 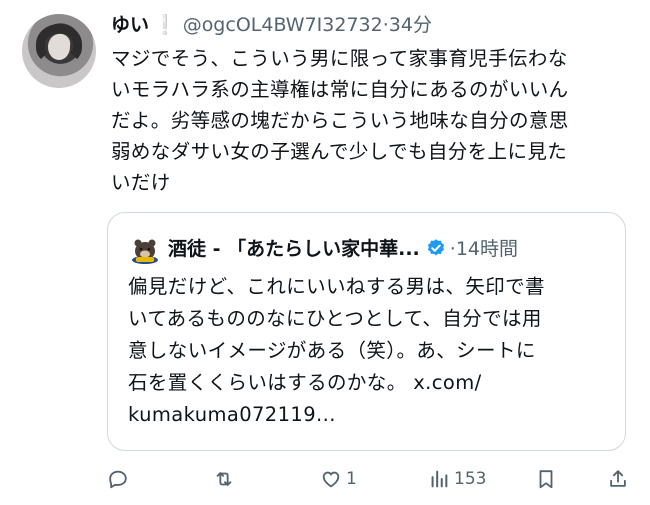 I want to click on badge-icon: ❕, so click(x=165, y=25).